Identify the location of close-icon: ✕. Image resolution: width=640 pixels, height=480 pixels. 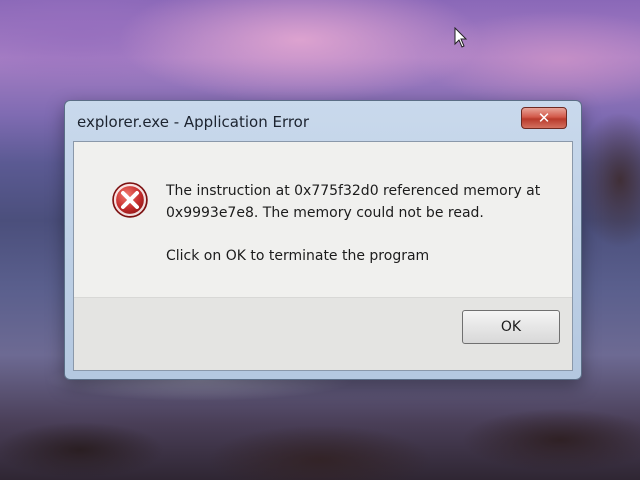
(544, 118).